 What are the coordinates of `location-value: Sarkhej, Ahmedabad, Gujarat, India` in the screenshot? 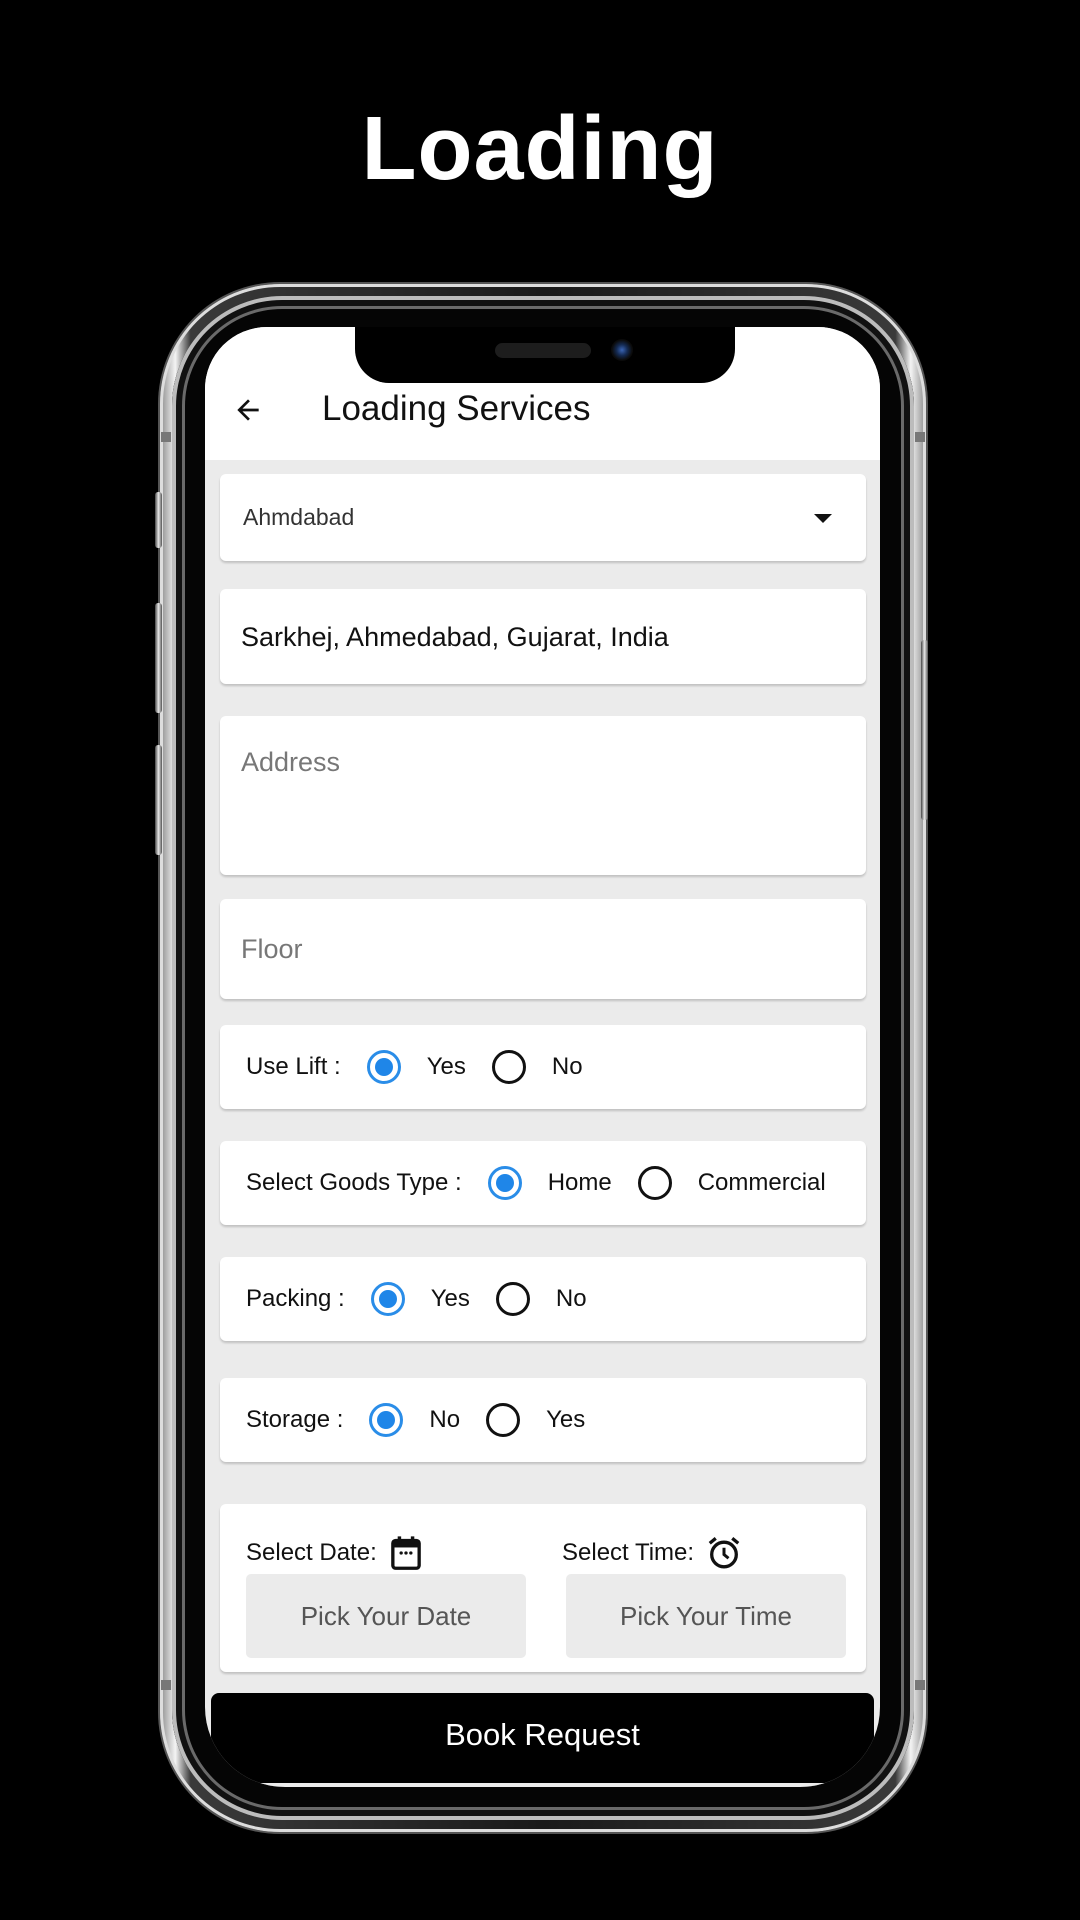 It's located at (455, 637).